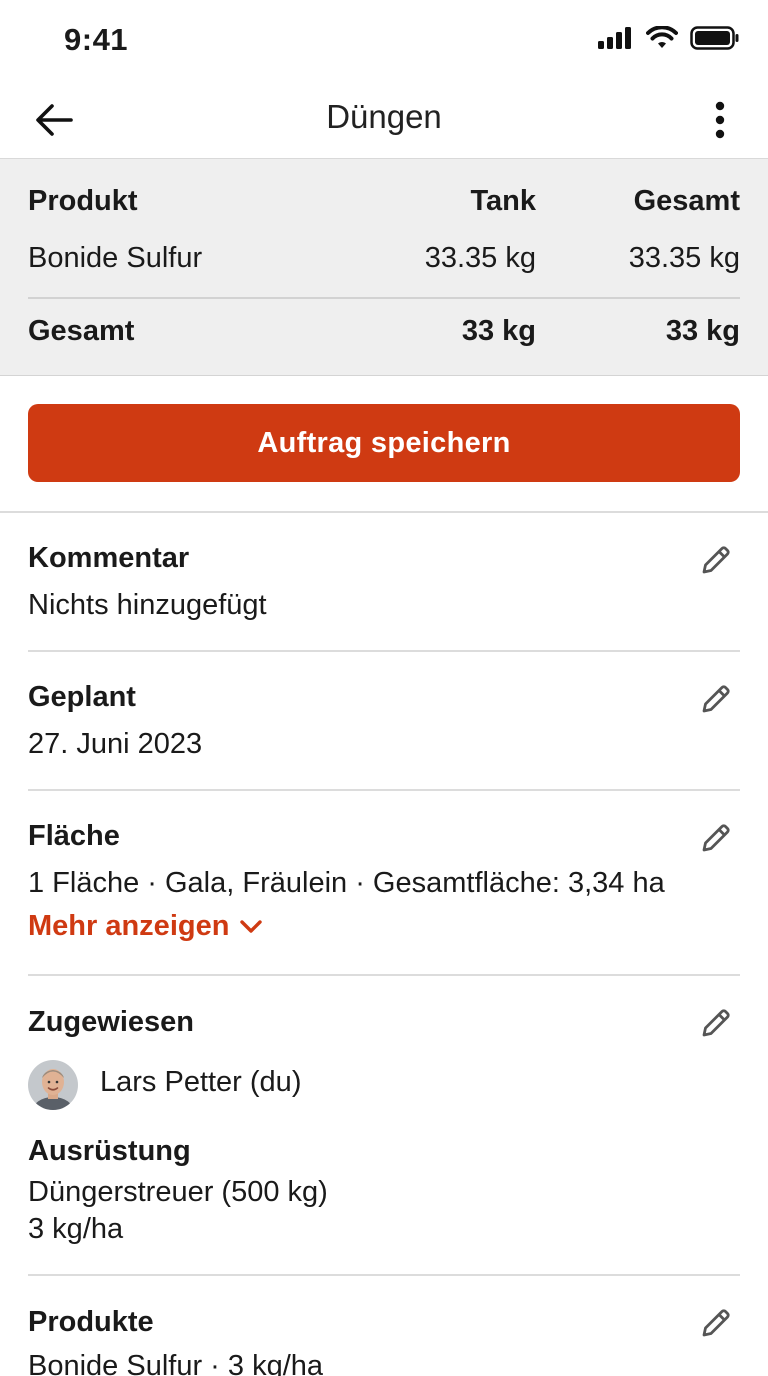  What do you see at coordinates (96, 39) in the screenshot?
I see `status-time: 9:41` at bounding box center [96, 39].